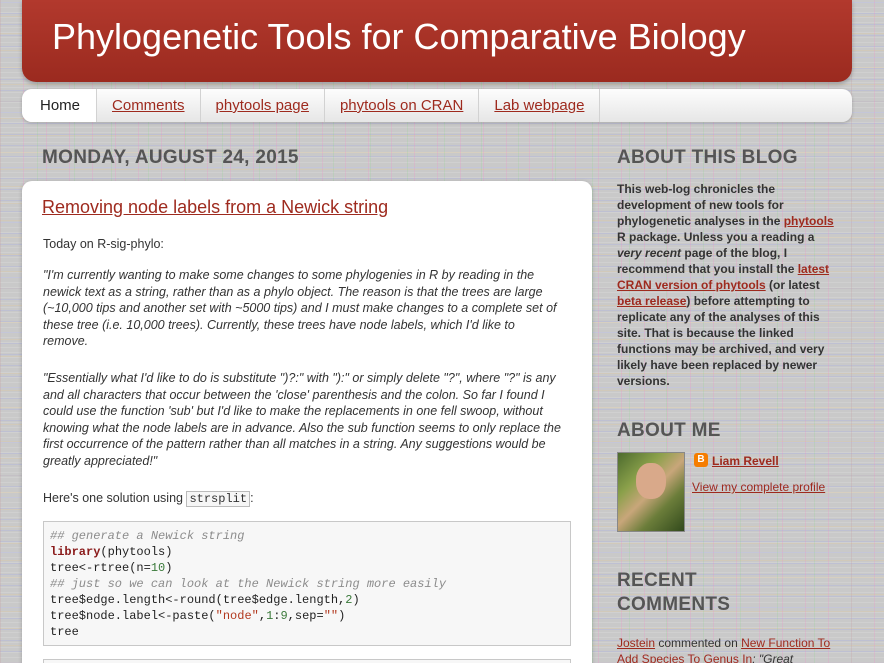  I want to click on about-text: (or latest, so click(792, 285).